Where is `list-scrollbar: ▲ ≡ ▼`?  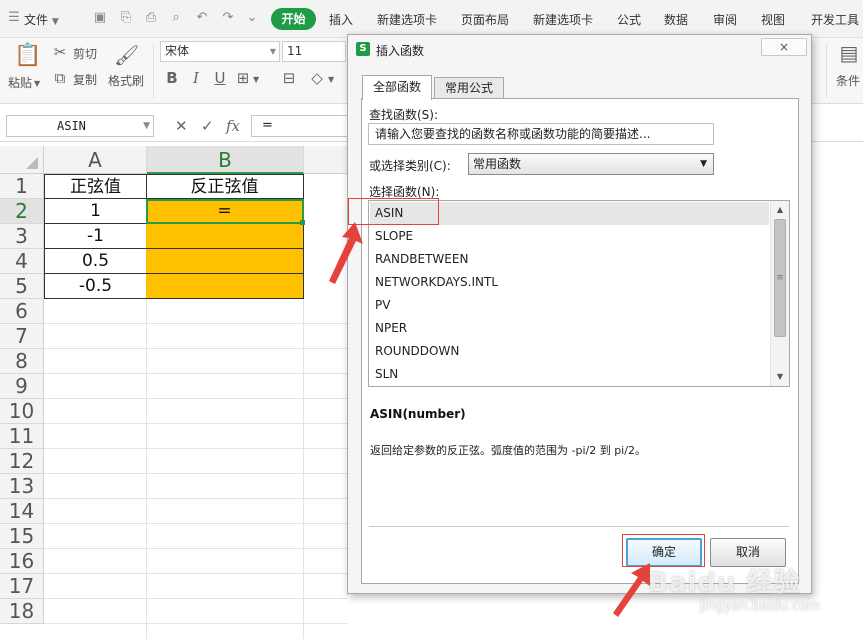 list-scrollbar: ▲ ≡ ▼ is located at coordinates (779, 293).